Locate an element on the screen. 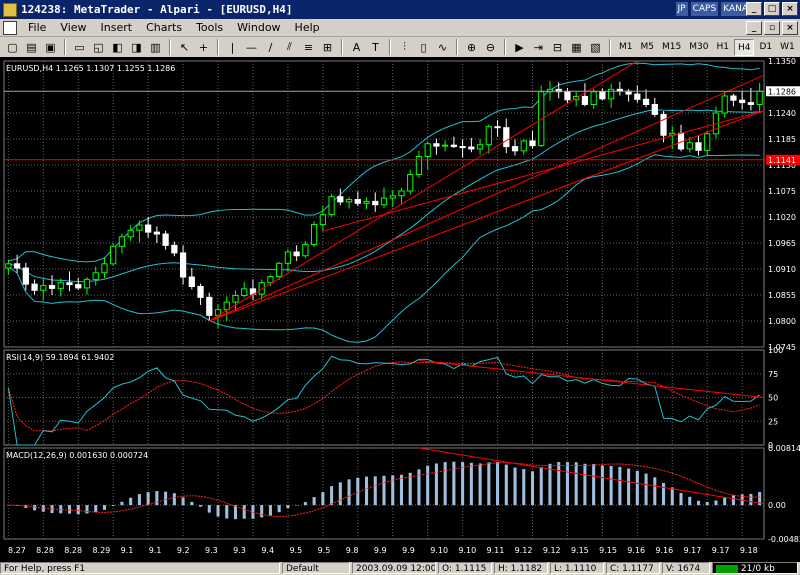  periods-icon: ⊞ is located at coordinates (327, 47).